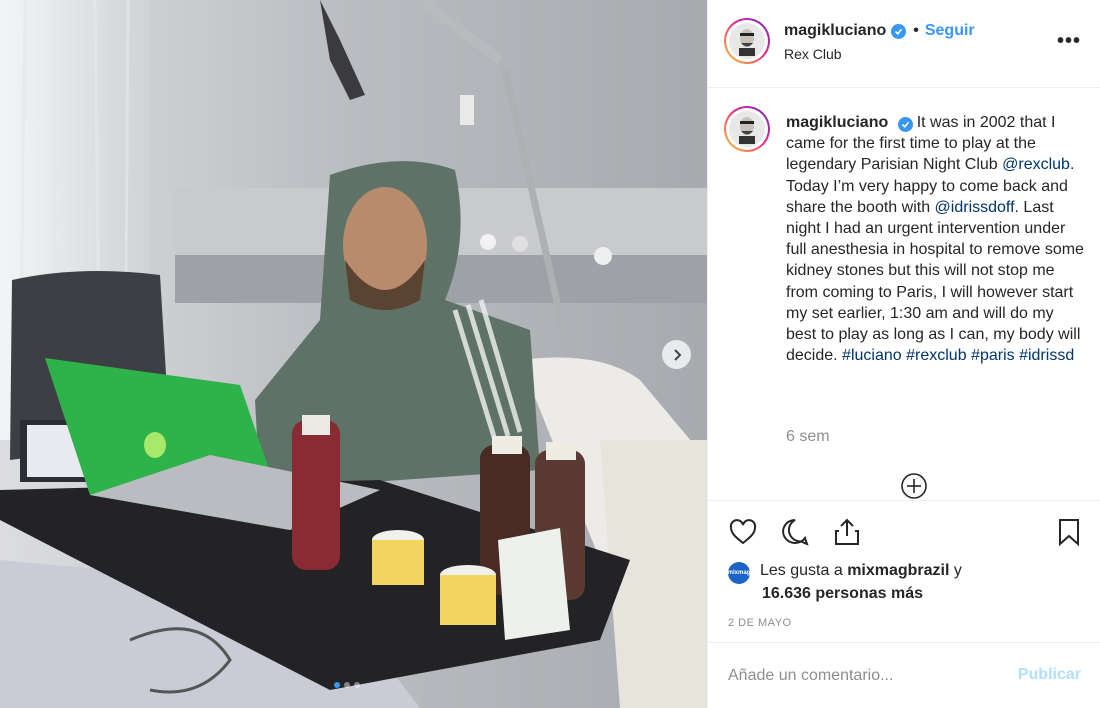 The image size is (1100, 708). What do you see at coordinates (1036, 164) in the screenshot?
I see `mention-link: @rexclub` at bounding box center [1036, 164].